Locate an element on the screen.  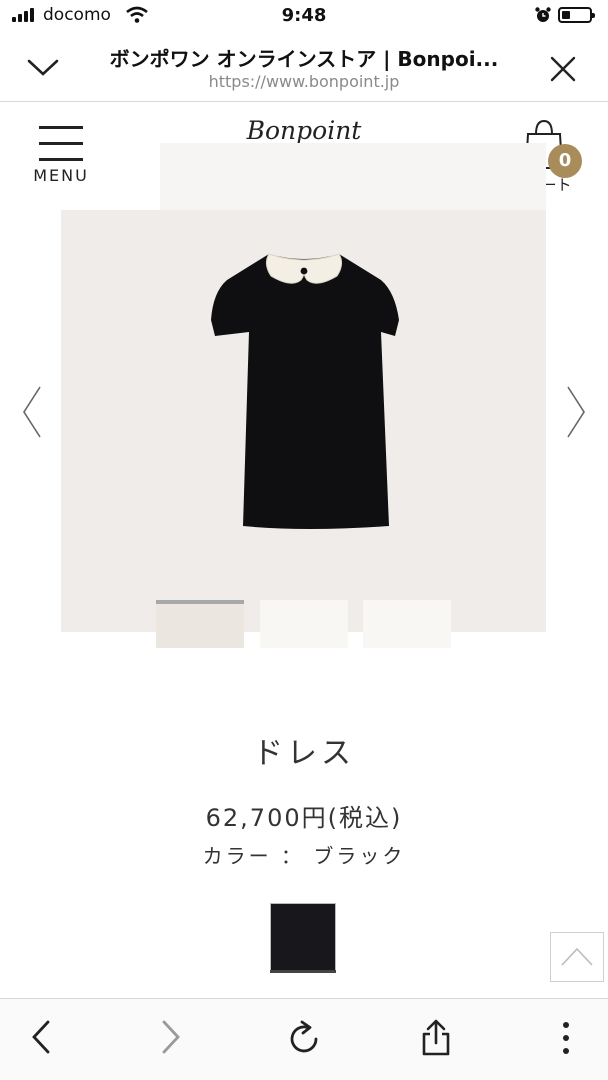
battery-icon is located at coordinates (576, 15).